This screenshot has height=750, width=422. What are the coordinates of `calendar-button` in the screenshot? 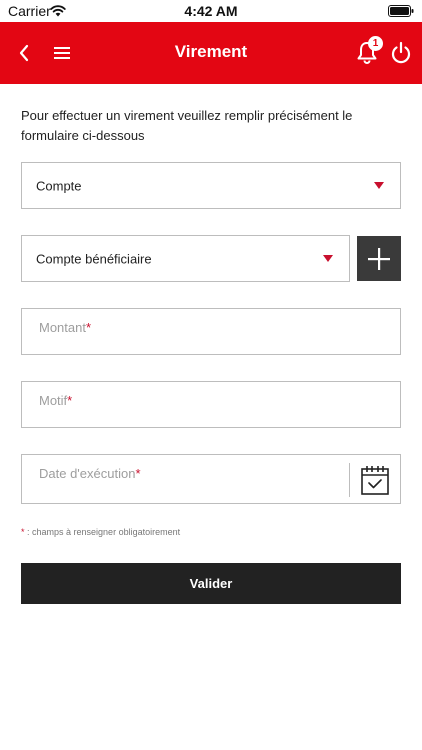 It's located at (375, 480).